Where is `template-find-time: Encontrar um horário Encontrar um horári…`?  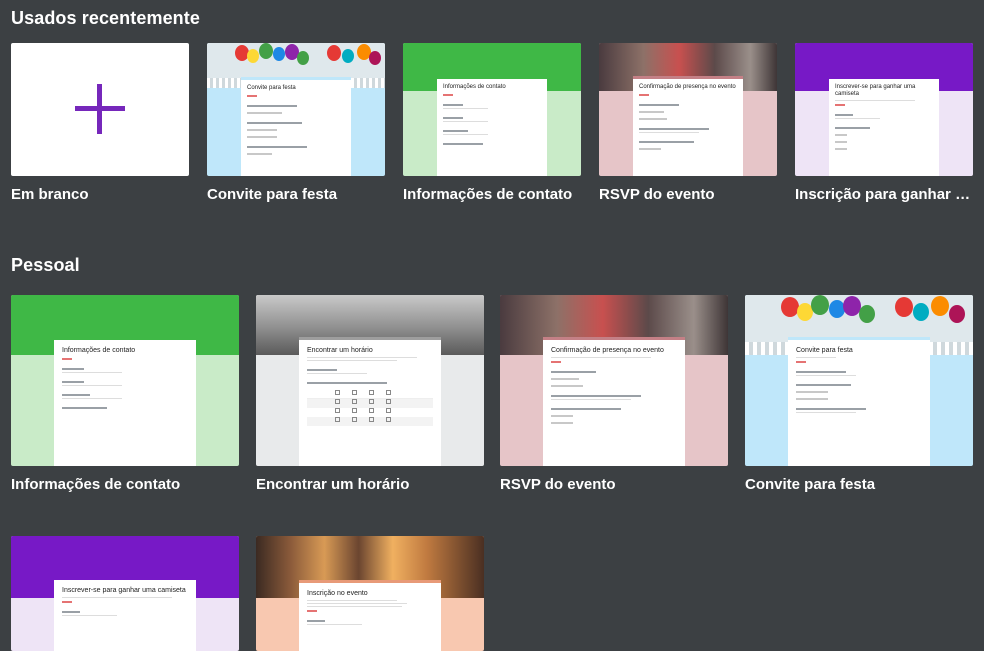
template-find-time: Encontrar um horário Encontrar um horári… is located at coordinates (370, 397).